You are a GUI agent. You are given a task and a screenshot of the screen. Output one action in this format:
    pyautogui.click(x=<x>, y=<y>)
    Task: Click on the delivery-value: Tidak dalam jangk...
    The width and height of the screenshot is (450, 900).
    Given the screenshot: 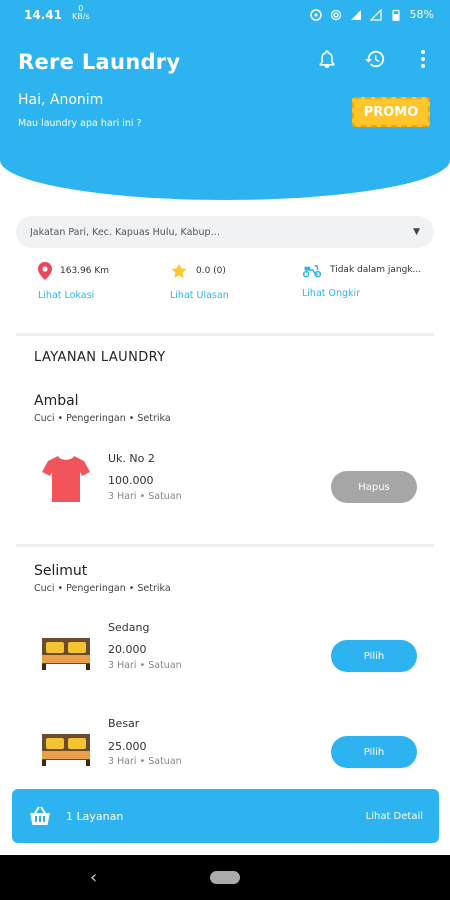 What is the action you would take?
    pyautogui.click(x=376, y=270)
    